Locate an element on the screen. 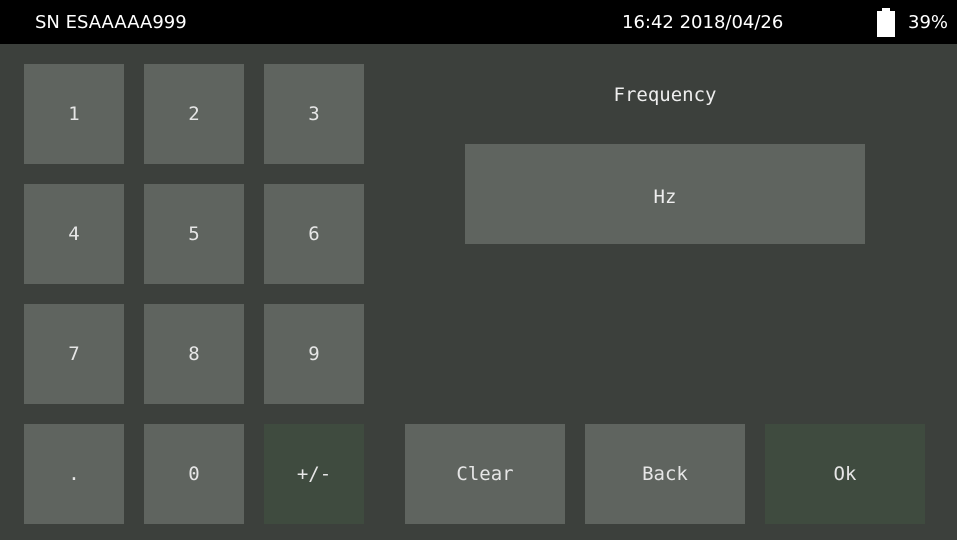 The width and height of the screenshot is (957, 546). key-7: 7 is located at coordinates (74, 354).